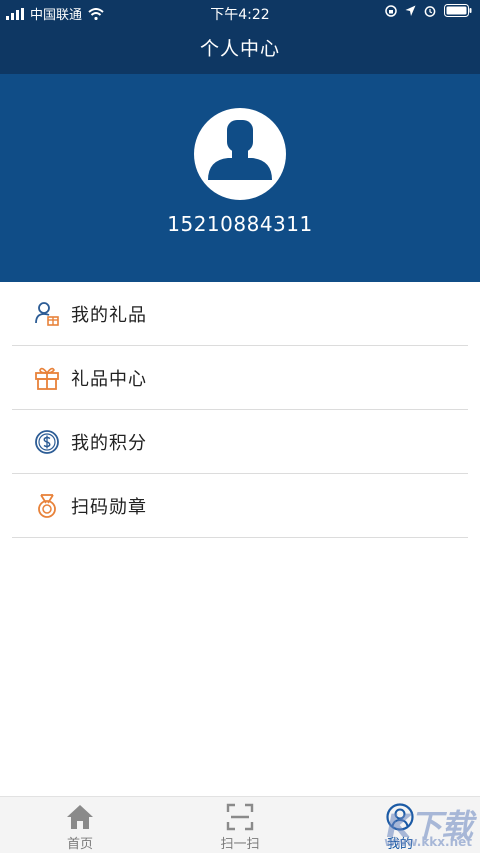 The width and height of the screenshot is (480, 853). Describe the element at coordinates (240, 150) in the screenshot. I see `user-silhouette-icon` at that location.